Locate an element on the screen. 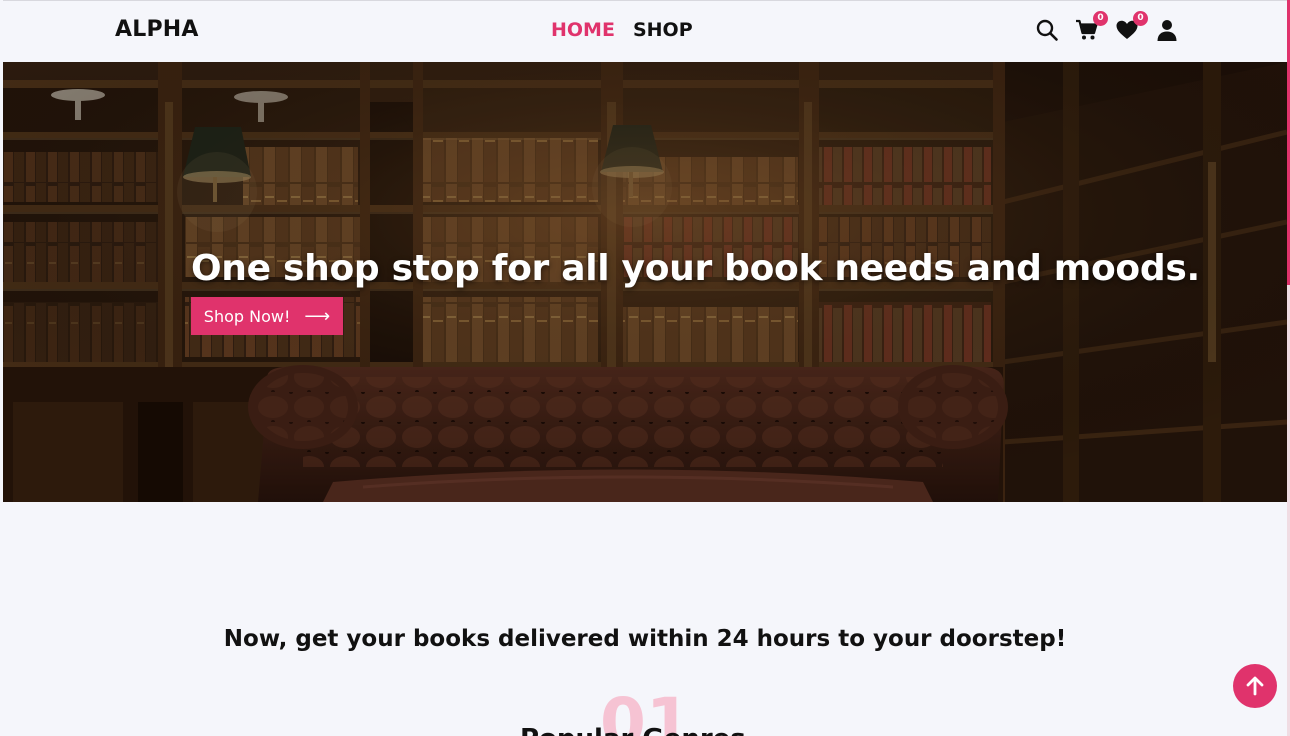  shop-now-button: Shop Now! ⟶ is located at coordinates (267, 316).